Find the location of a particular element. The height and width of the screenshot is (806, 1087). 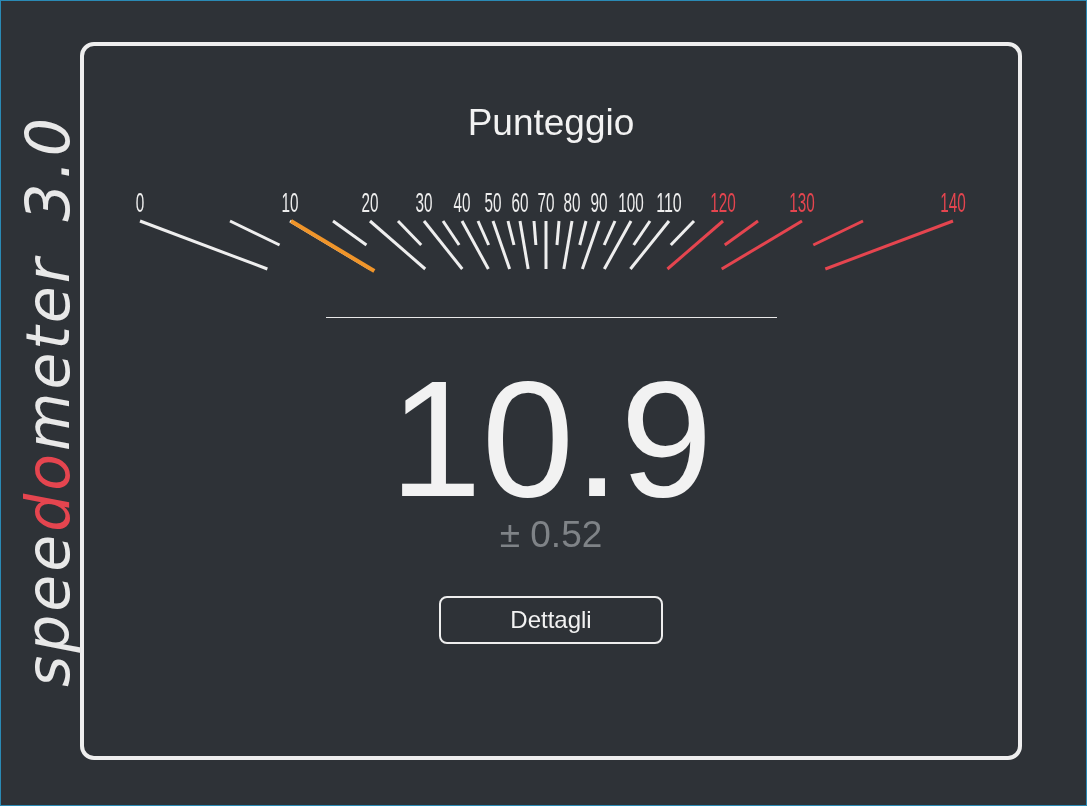

scale-label: 20 is located at coordinates (376, 203).